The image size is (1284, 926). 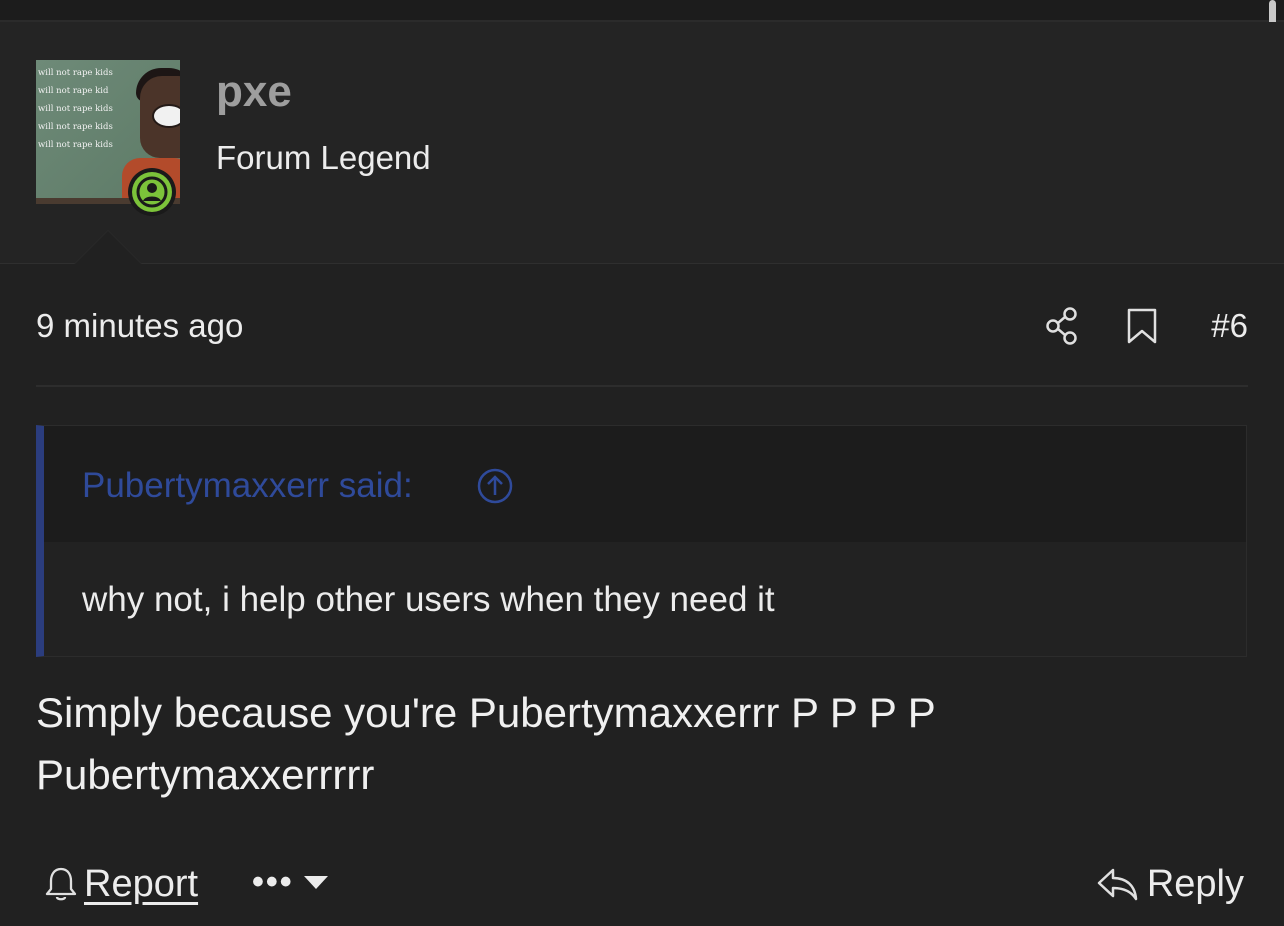 I want to click on header-pointer, so click(x=108, y=247).